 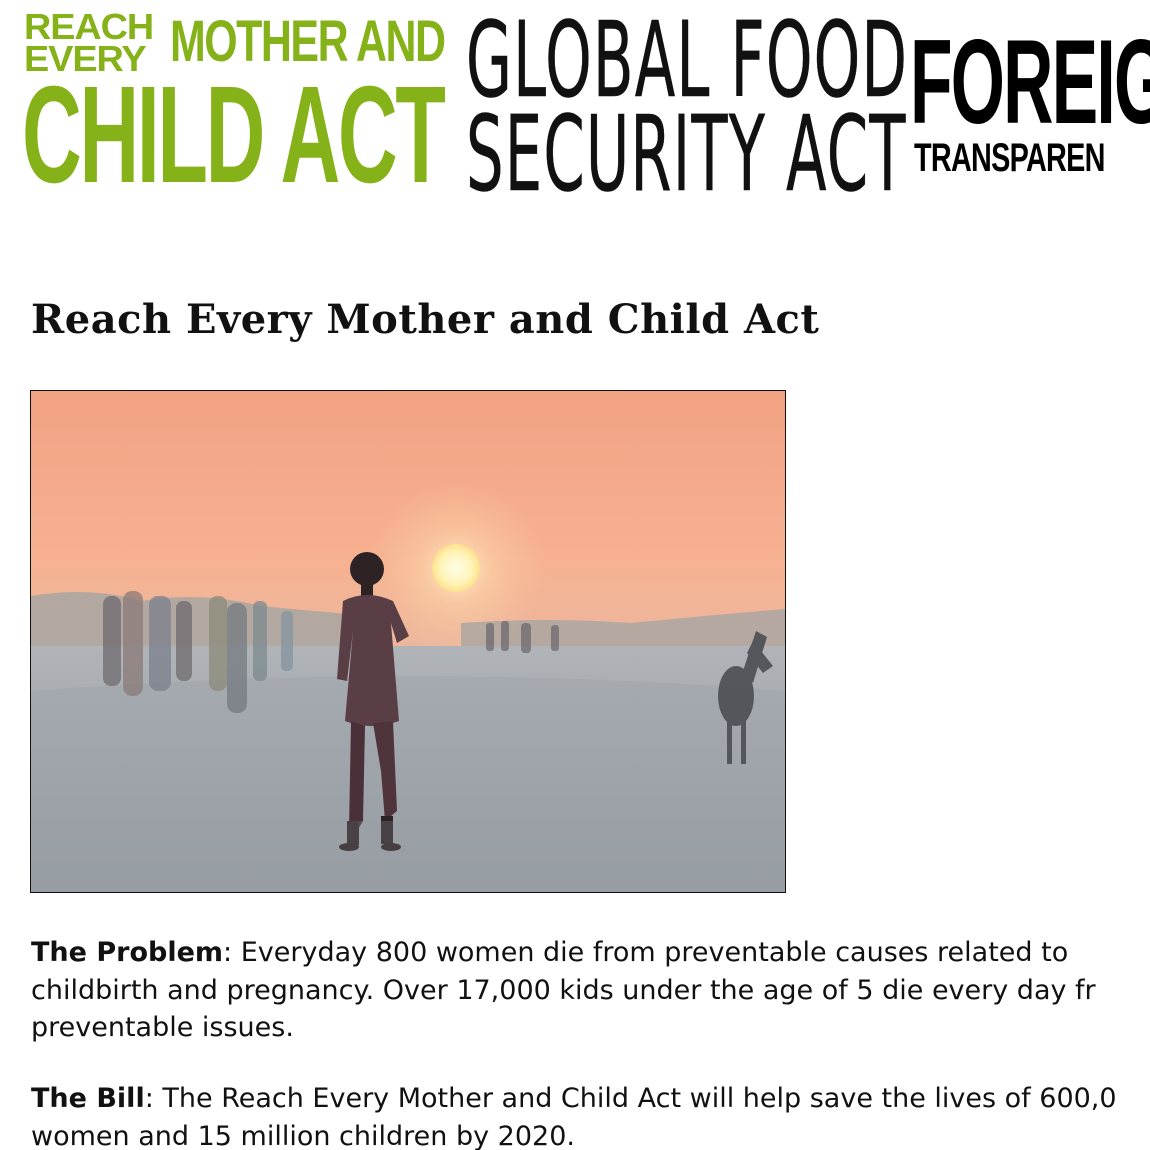 I want to click on logo-text-foreign: FOREIGN A, so click(x=1030, y=82).